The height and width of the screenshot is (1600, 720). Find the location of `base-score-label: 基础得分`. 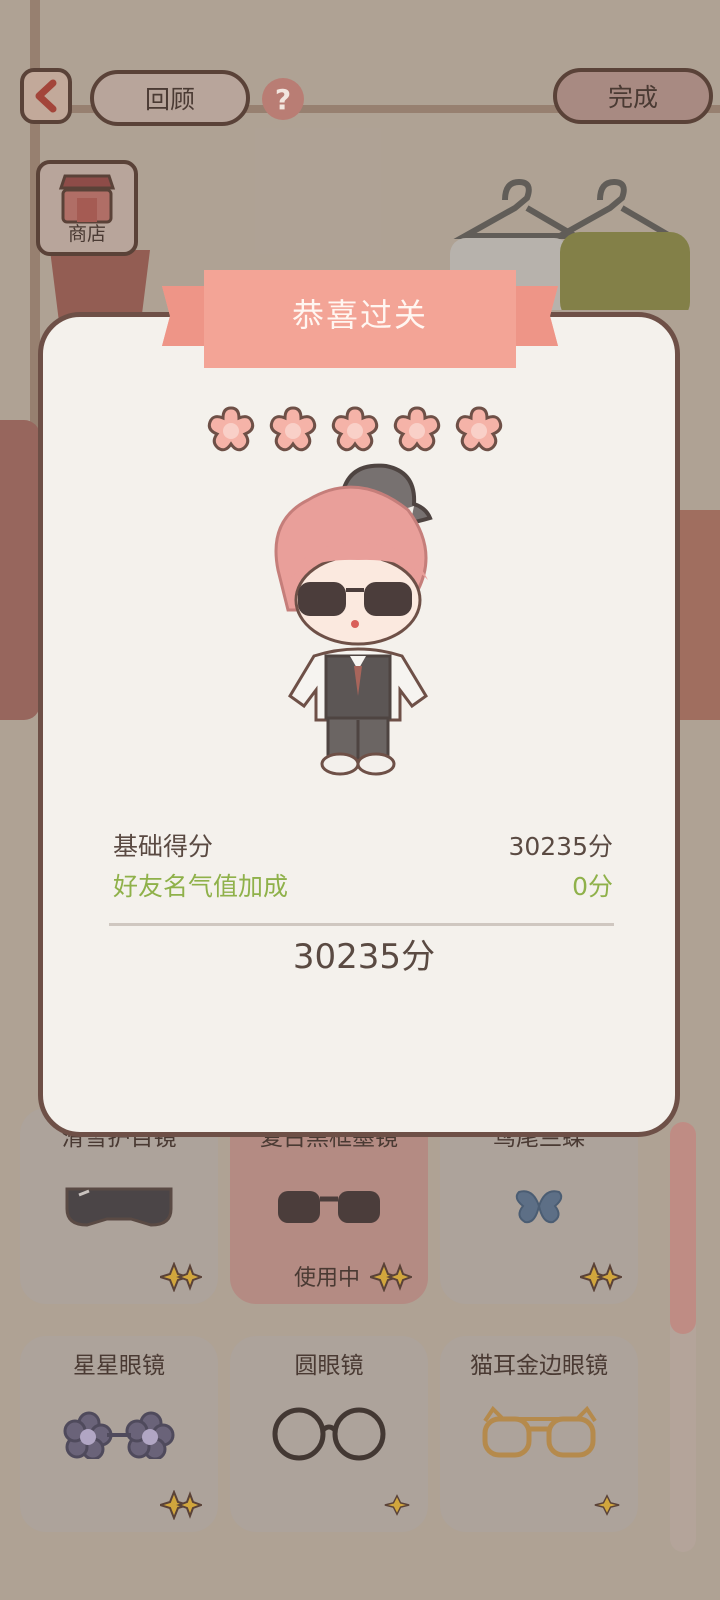

base-score-label: 基础得分 is located at coordinates (163, 846).